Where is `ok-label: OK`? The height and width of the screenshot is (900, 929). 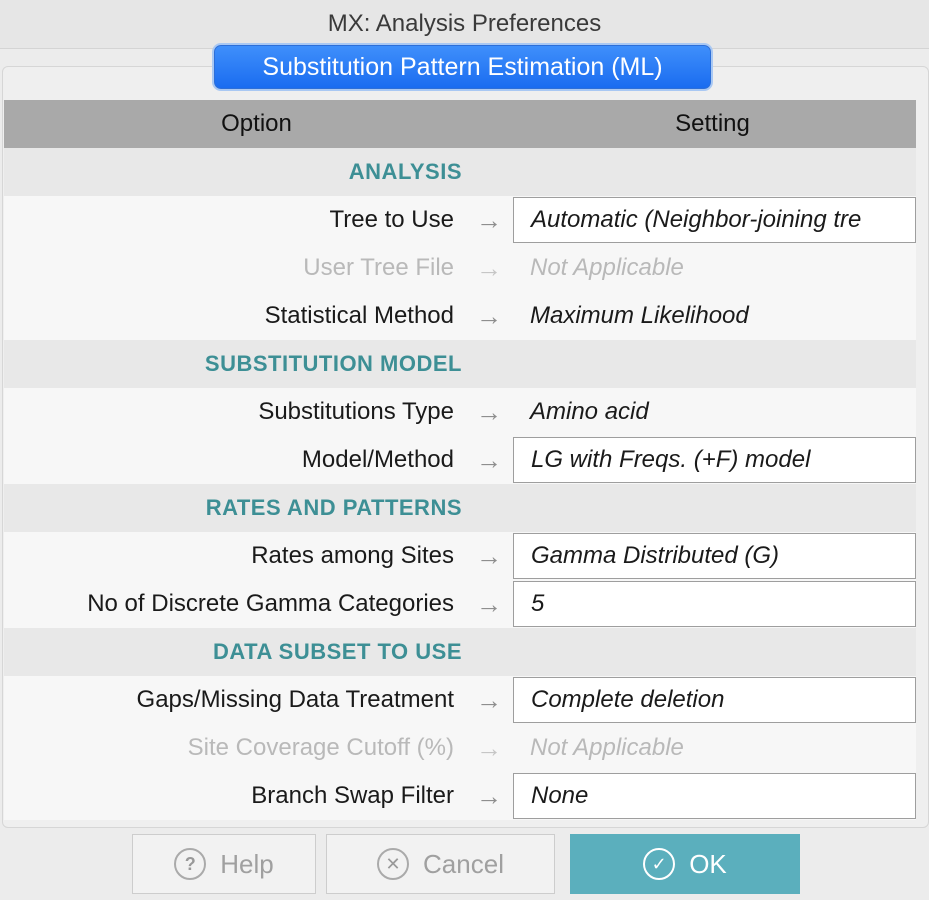 ok-label: OK is located at coordinates (708, 863).